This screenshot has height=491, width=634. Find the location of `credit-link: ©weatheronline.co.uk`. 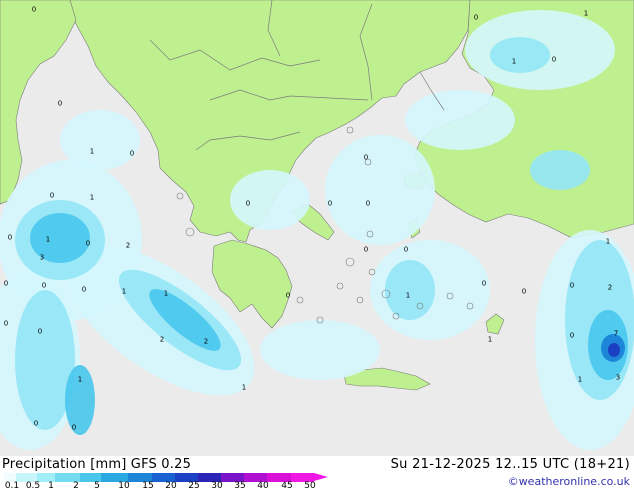

credit-link: ©weatheronline.co.uk is located at coordinates (569, 481).